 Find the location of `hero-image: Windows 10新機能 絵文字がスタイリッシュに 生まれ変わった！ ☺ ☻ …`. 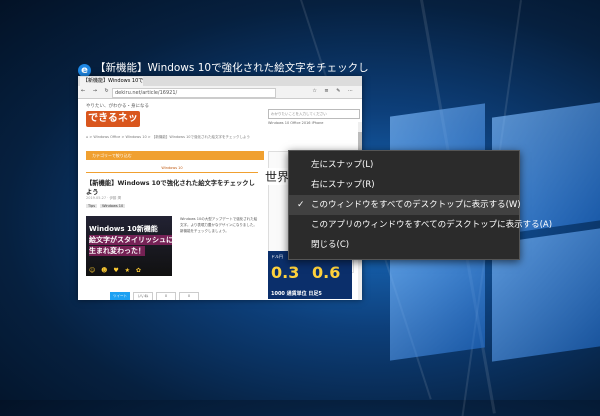

hero-image: Windows 10新機能 絵文字がスタイリッシュに 生まれ変わった！ ☺ ☻ … is located at coordinates (129, 246).